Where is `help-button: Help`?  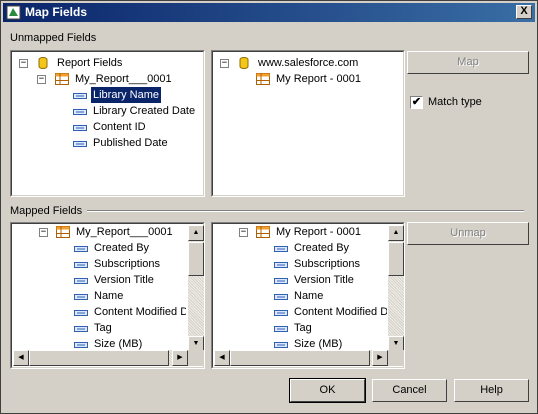
help-button: Help is located at coordinates (491, 390).